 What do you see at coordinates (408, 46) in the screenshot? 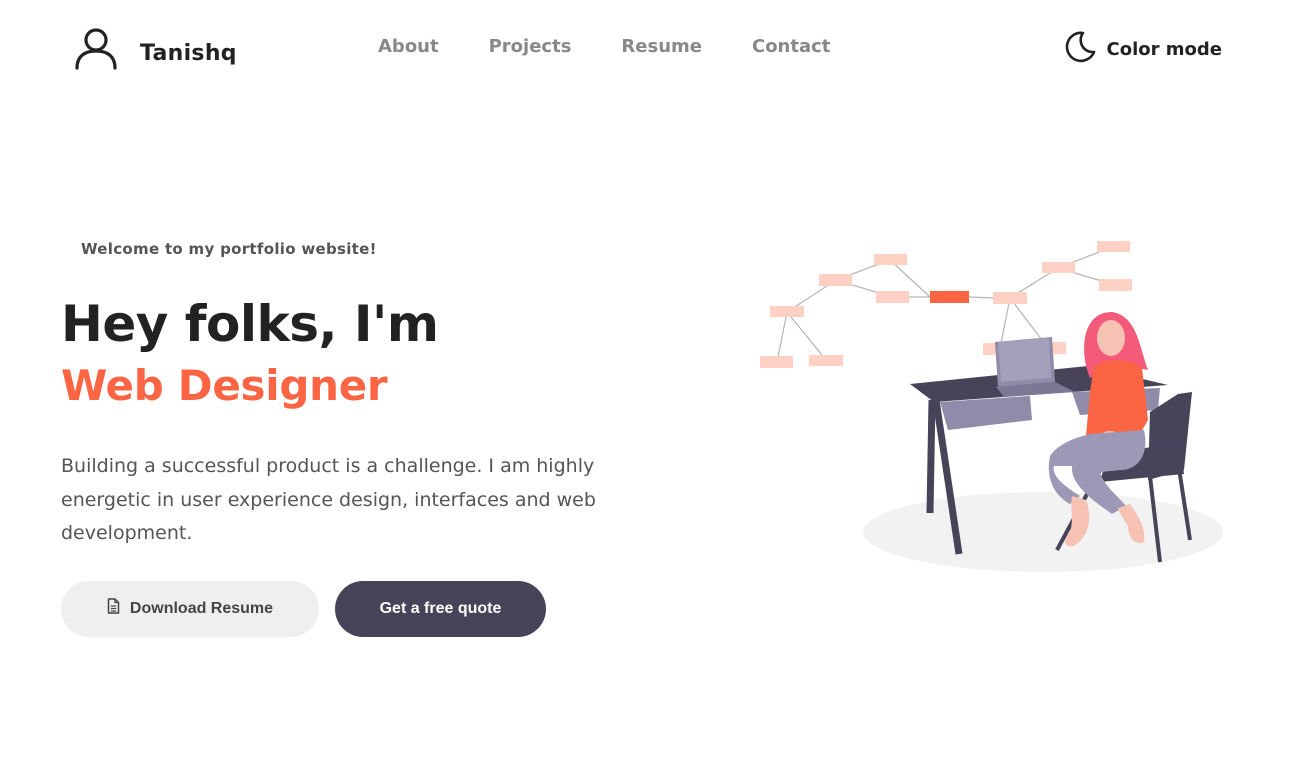
I see `nav-link-about: About` at bounding box center [408, 46].